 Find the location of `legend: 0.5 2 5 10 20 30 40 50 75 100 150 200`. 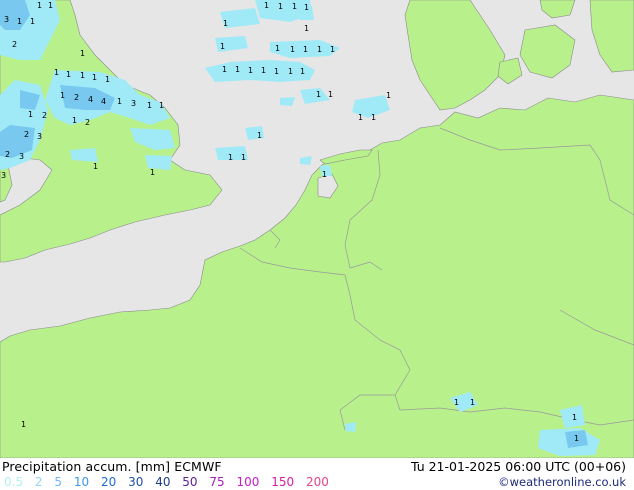

legend: 0.5 2 5 10 20 30 40 50 75 100 150 200 is located at coordinates (170, 482).